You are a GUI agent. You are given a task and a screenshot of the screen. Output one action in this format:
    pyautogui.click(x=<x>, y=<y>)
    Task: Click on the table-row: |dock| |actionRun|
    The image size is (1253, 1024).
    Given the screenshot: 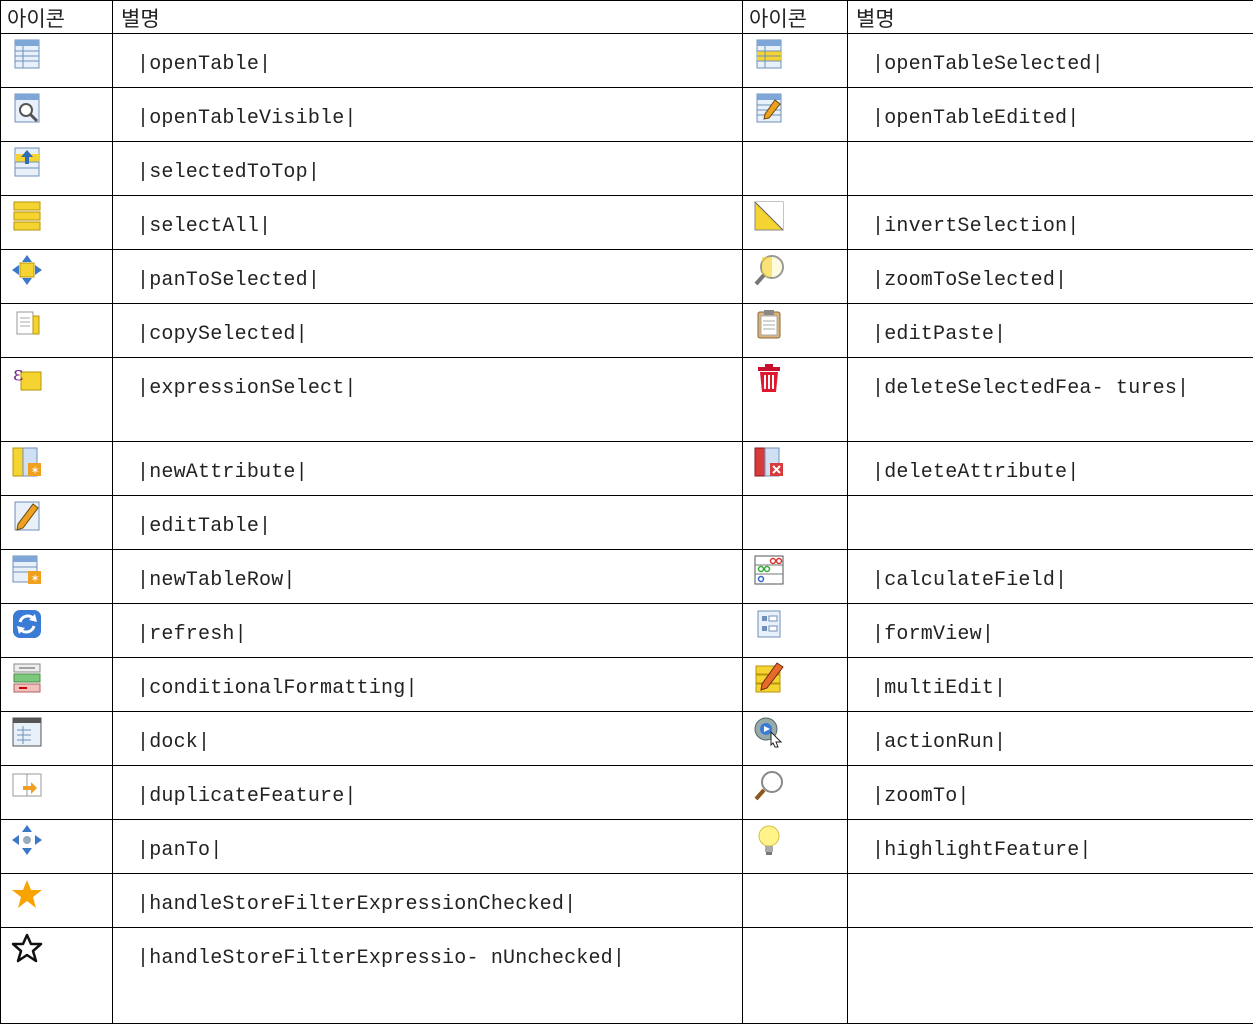 What is the action you would take?
    pyautogui.click(x=627, y=739)
    